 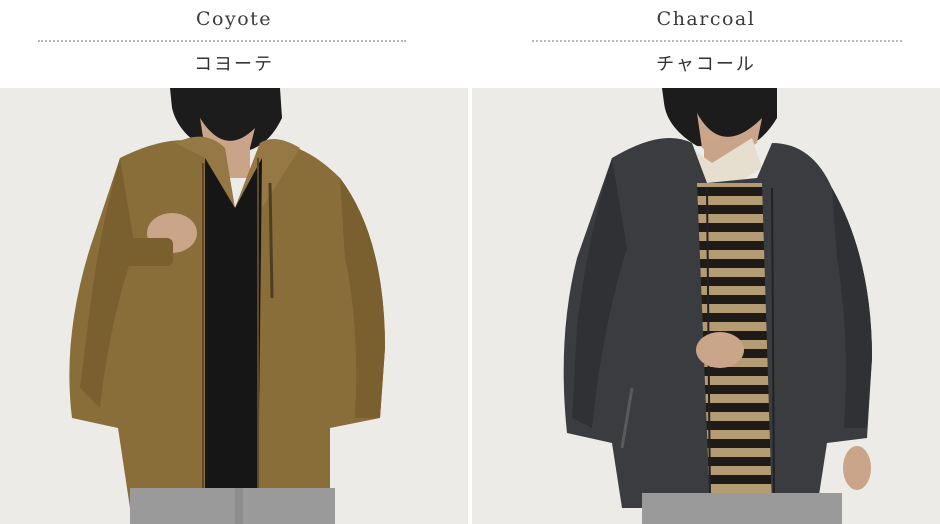 I want to click on variant-name-en: Coyote, so click(x=234, y=19).